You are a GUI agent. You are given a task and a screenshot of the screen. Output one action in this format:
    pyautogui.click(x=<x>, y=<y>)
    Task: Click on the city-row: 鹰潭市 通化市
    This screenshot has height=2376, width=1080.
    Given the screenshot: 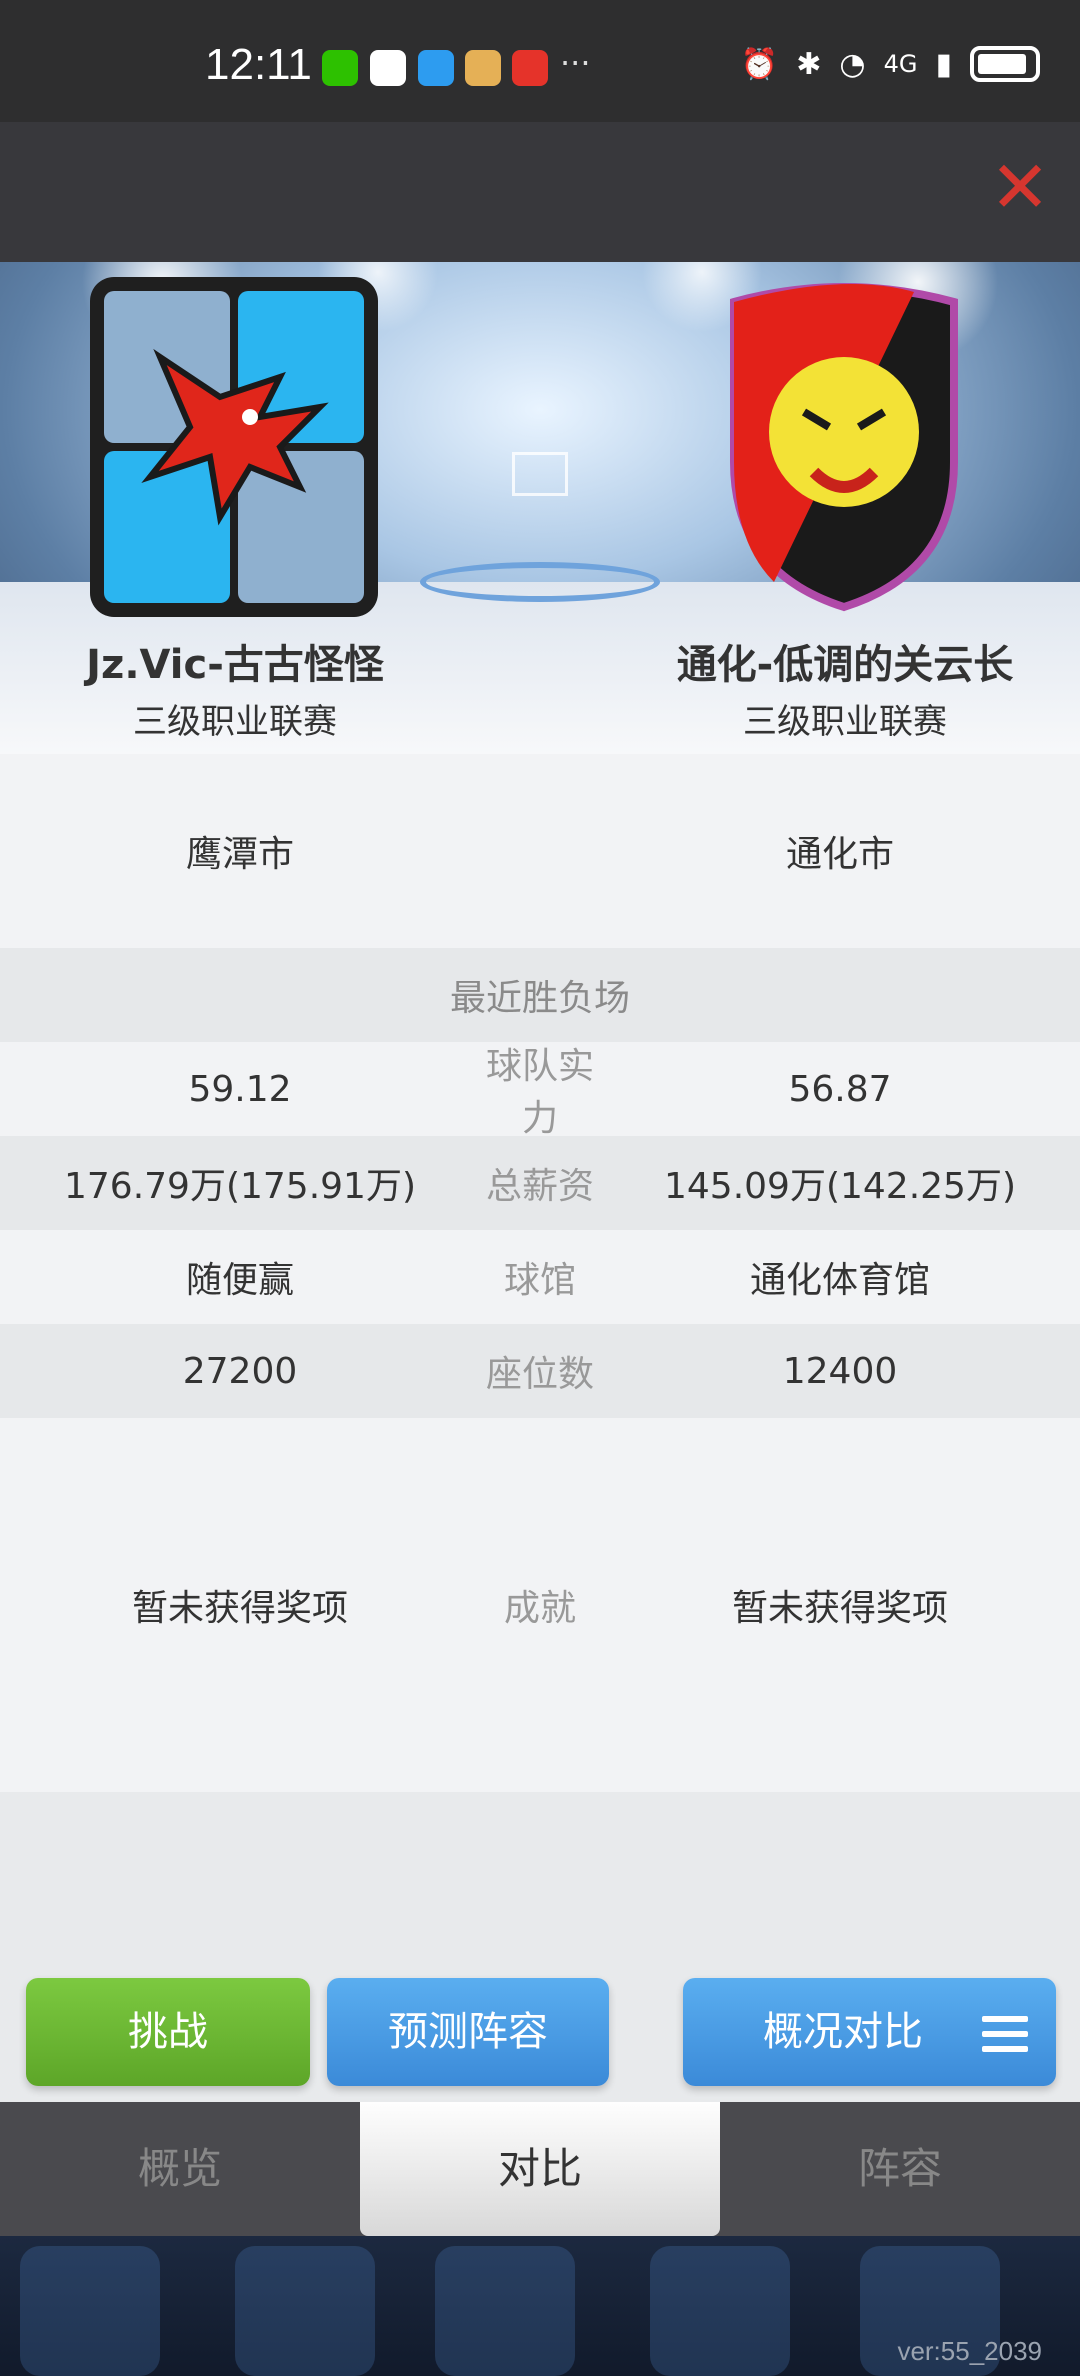 What is the action you would take?
    pyautogui.click(x=540, y=851)
    